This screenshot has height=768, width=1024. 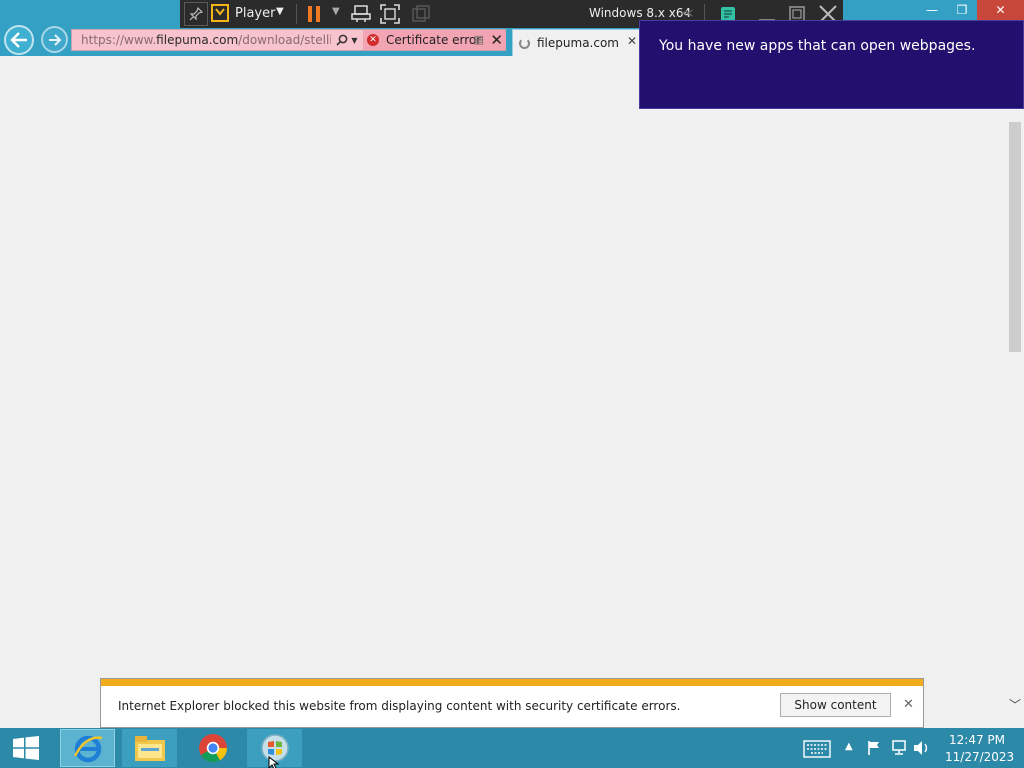 I want to click on toolbar-divider, so click(x=296, y=14).